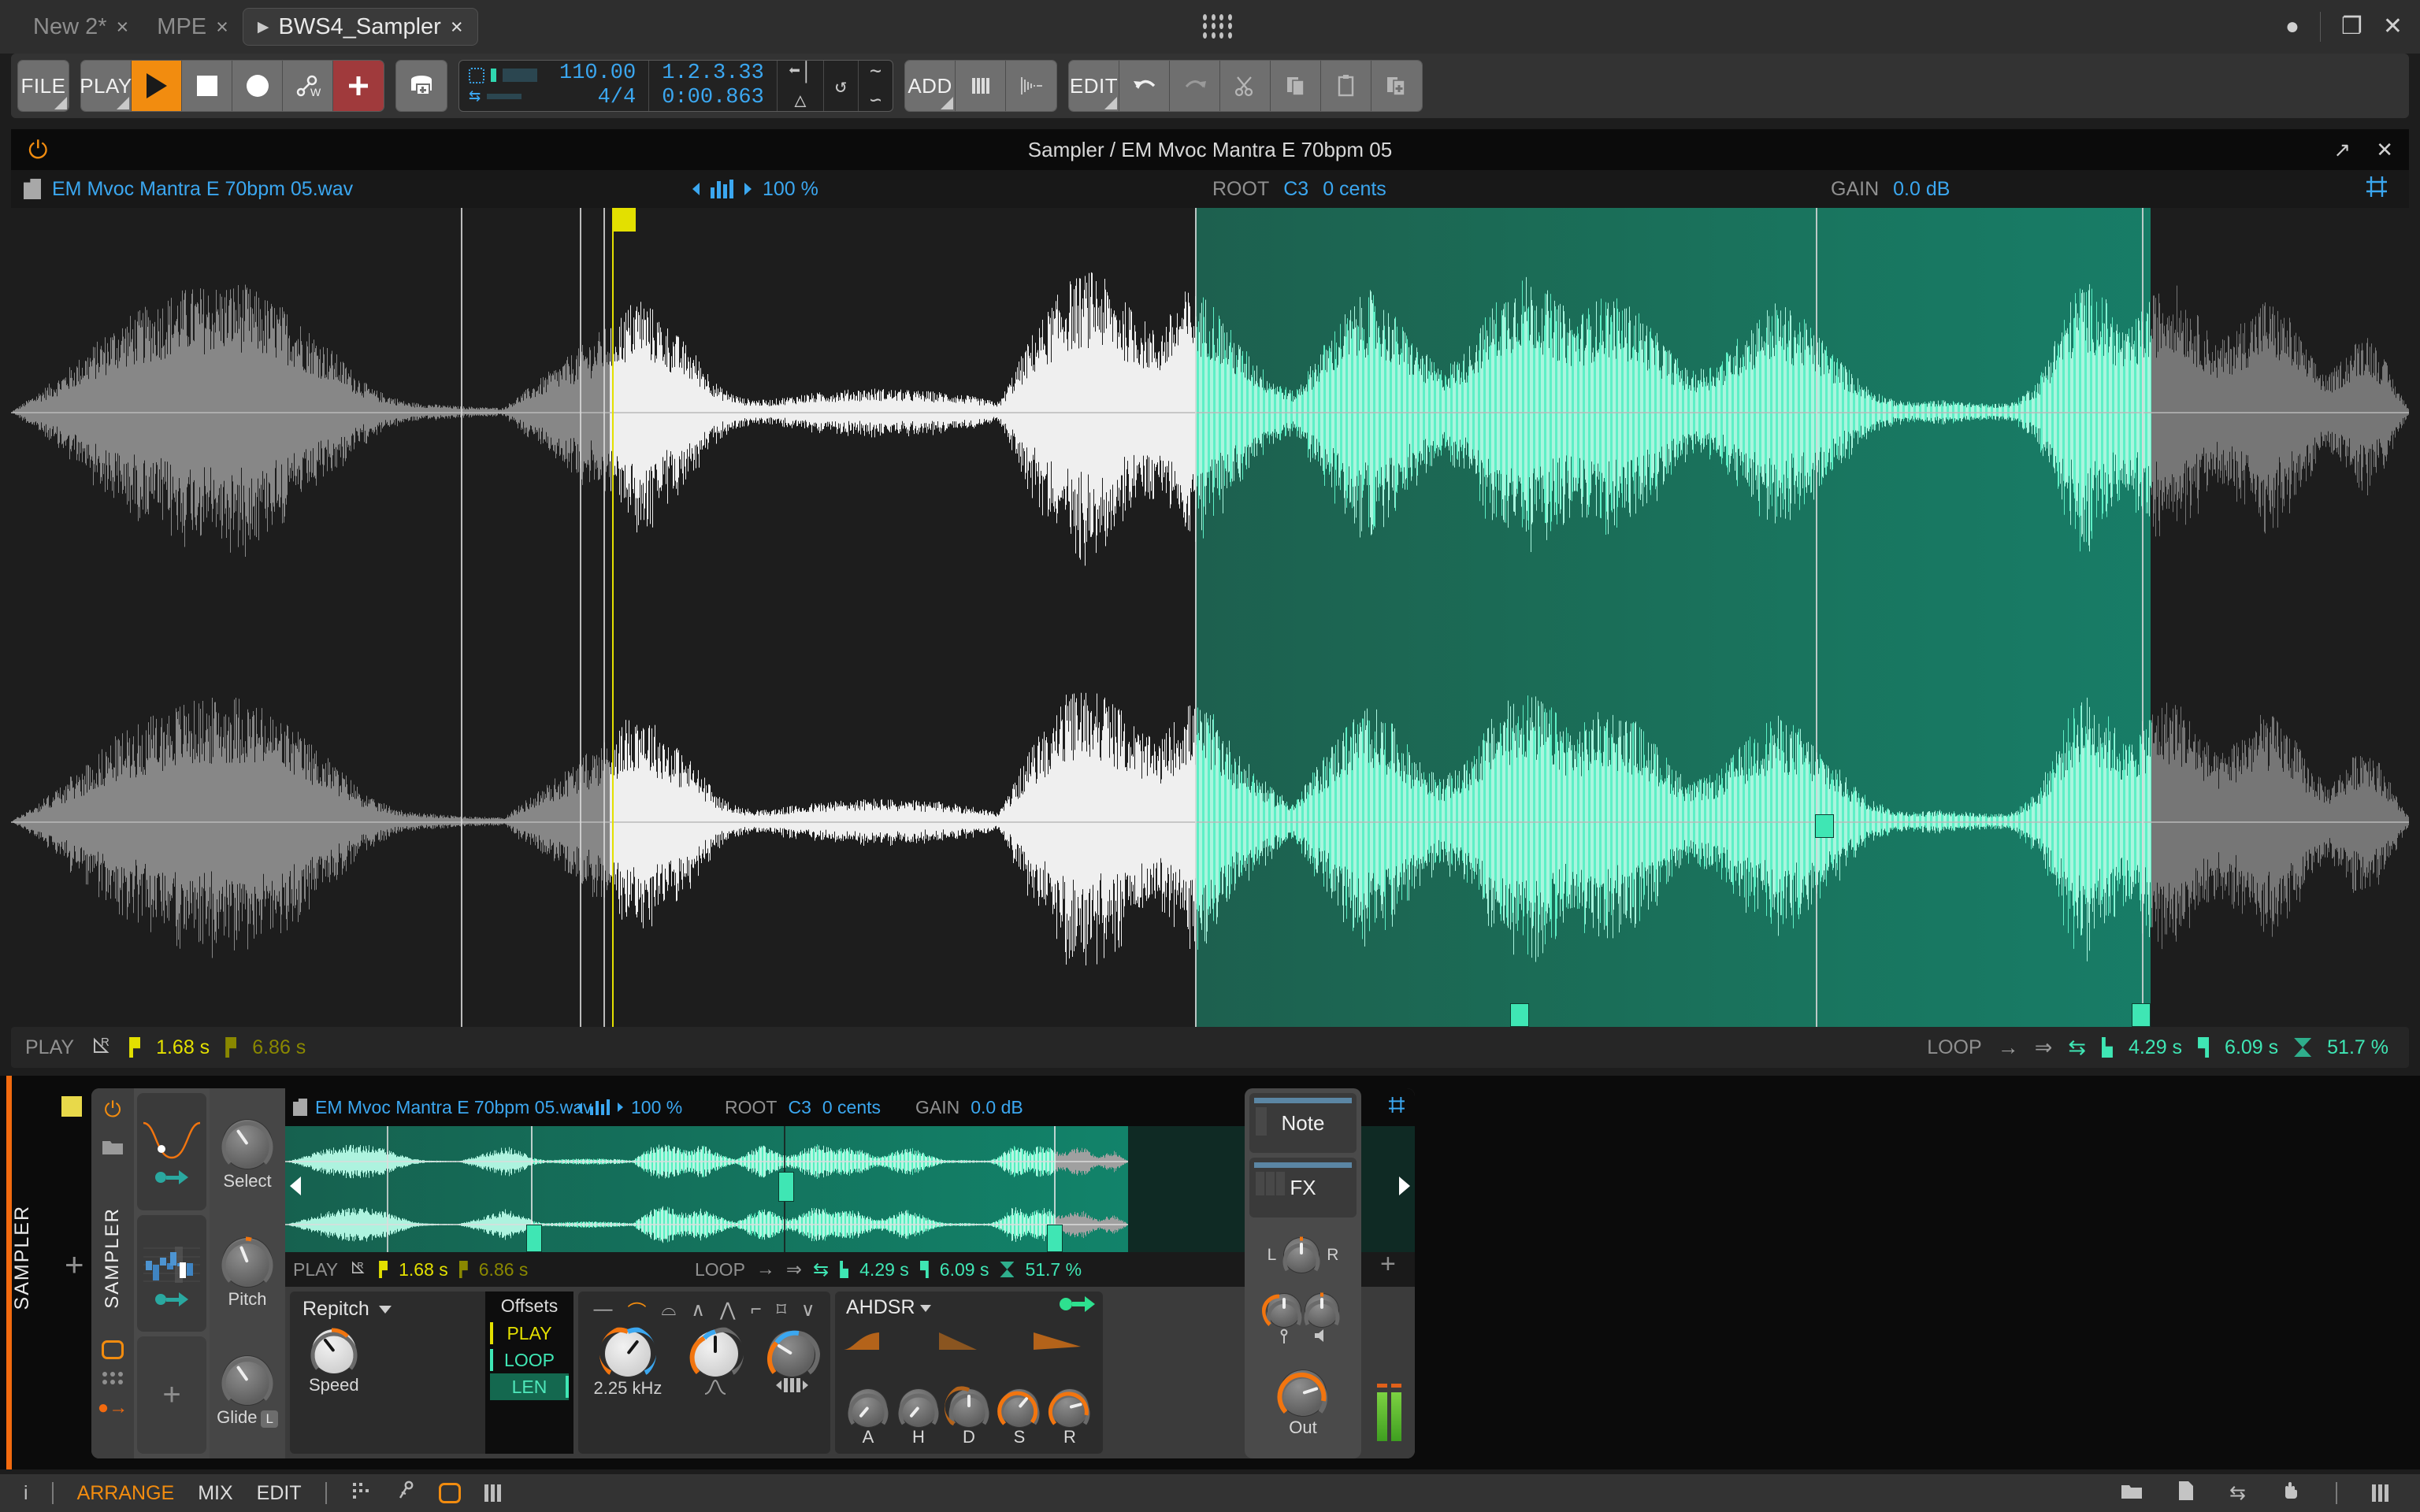 Image resolution: width=2420 pixels, height=1512 pixels. What do you see at coordinates (598, 86) in the screenshot?
I see `tempo-display: 110.00 4/4` at bounding box center [598, 86].